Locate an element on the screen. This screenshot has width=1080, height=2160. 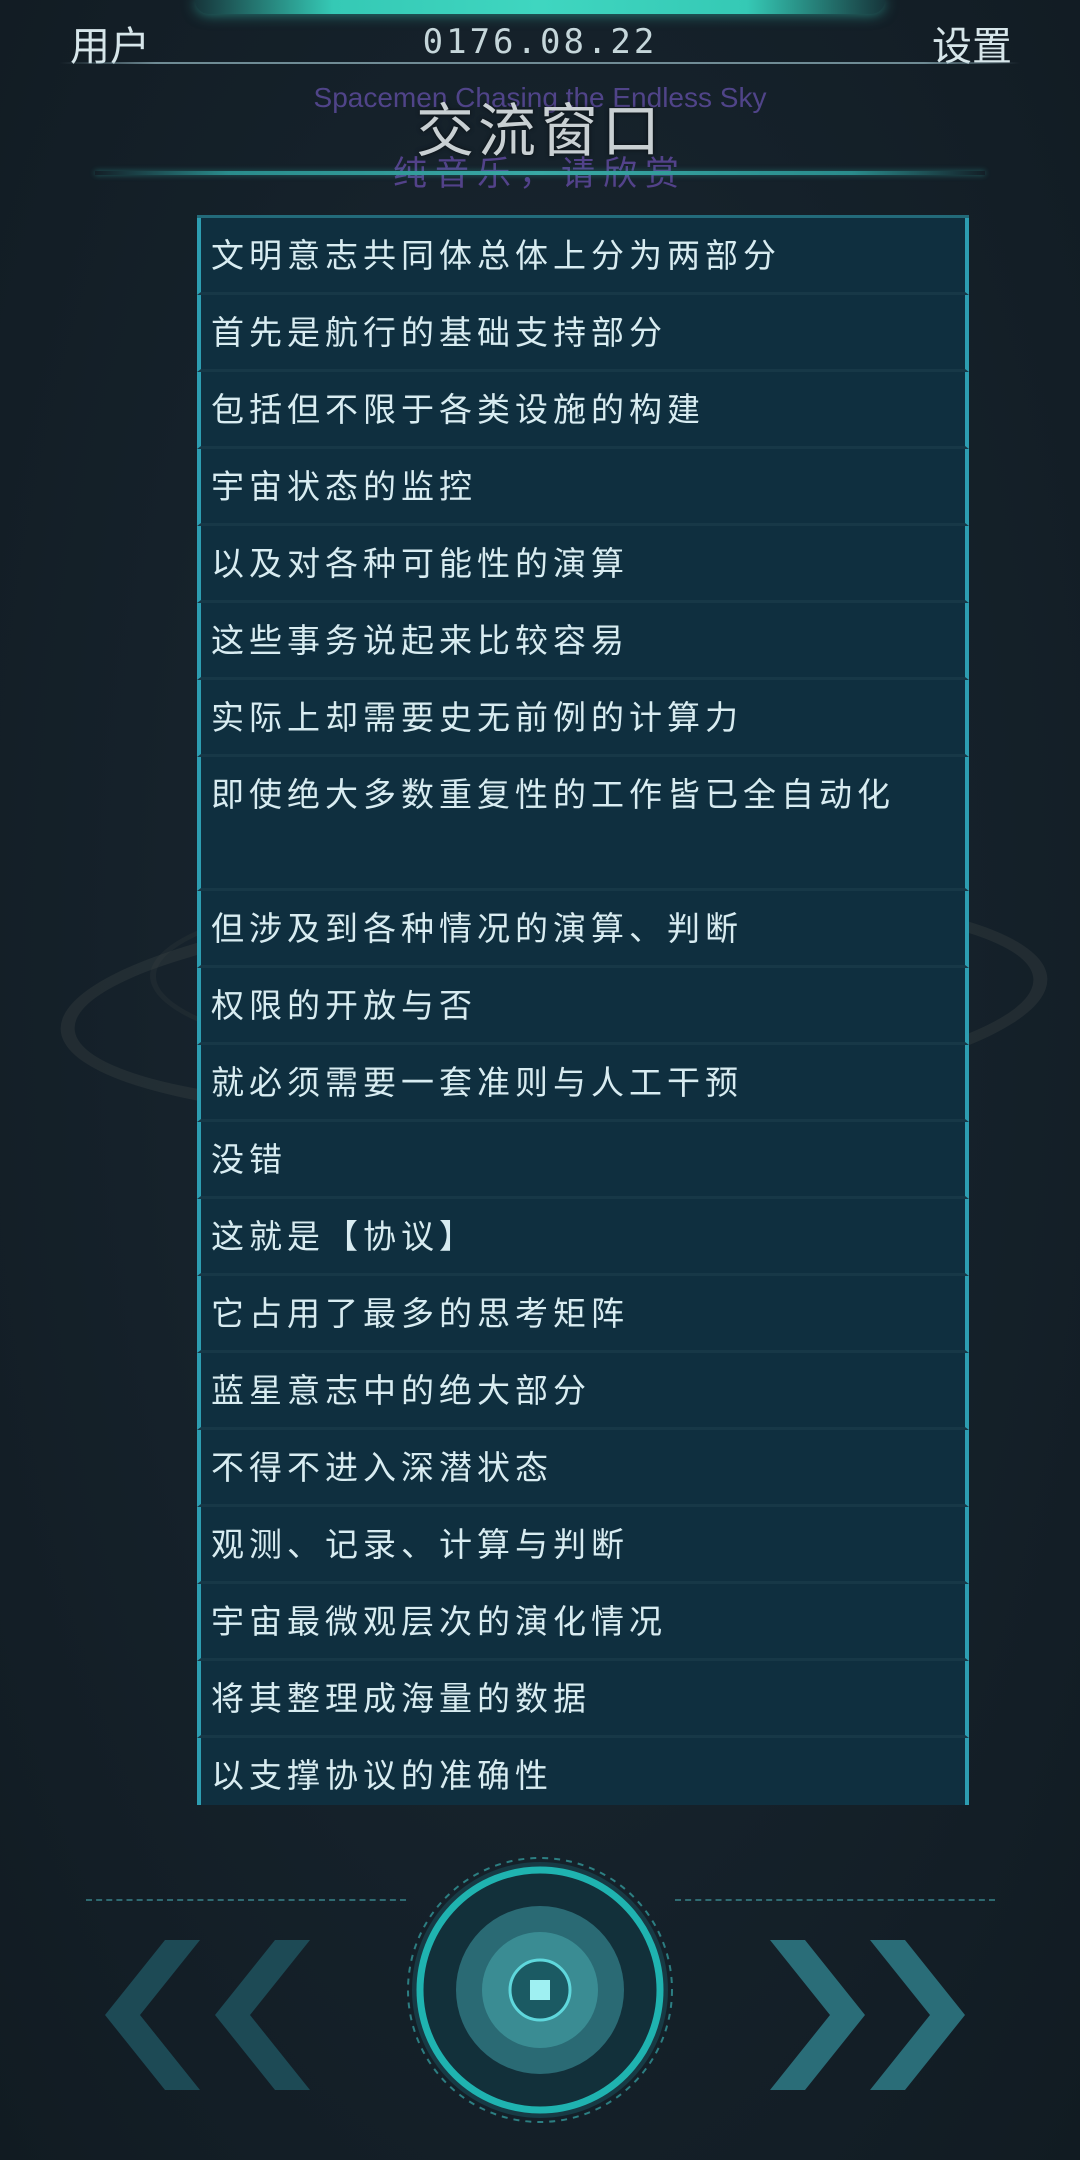
message-item: 以支撑协议的准确性 is located at coordinates (583, 1771).